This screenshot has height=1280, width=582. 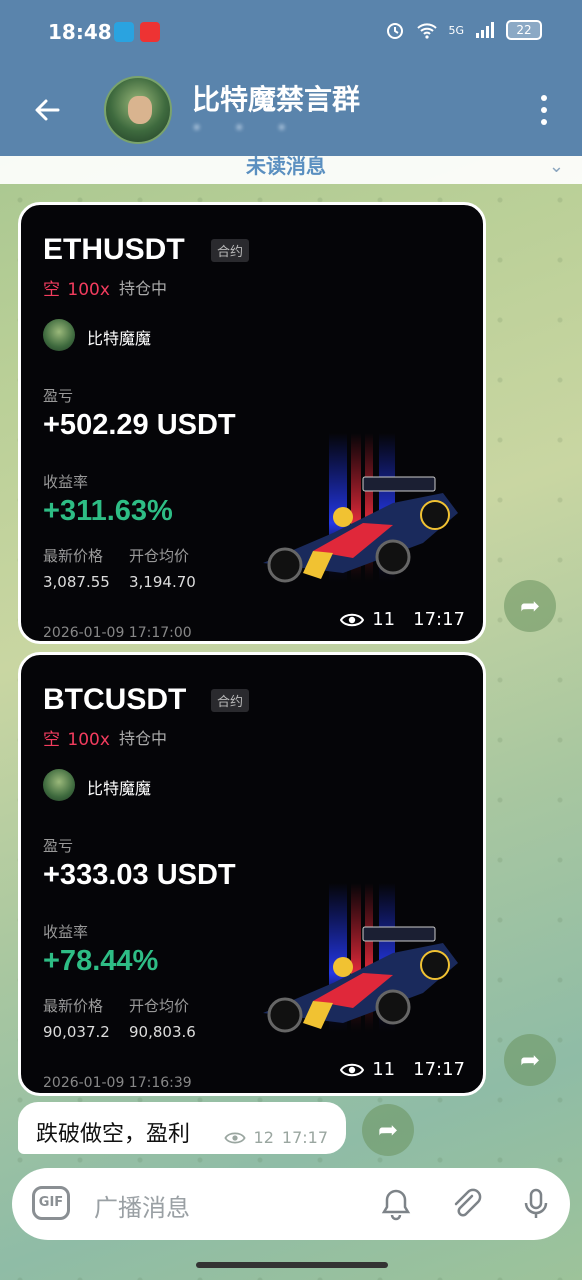 What do you see at coordinates (291, 32) in the screenshot?
I see `status-bar: 18:48 5G 22` at bounding box center [291, 32].